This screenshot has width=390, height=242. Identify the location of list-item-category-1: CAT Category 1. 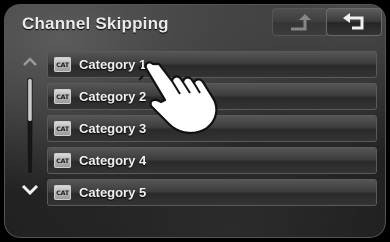
(212, 64).